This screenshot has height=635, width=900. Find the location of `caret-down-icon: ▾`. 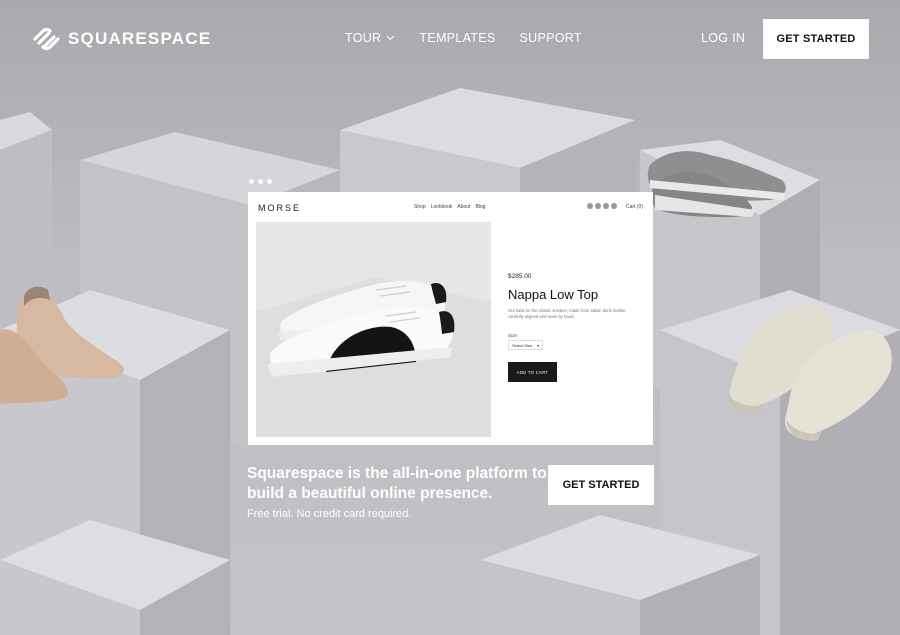

caret-down-icon: ▾ is located at coordinates (537, 345).